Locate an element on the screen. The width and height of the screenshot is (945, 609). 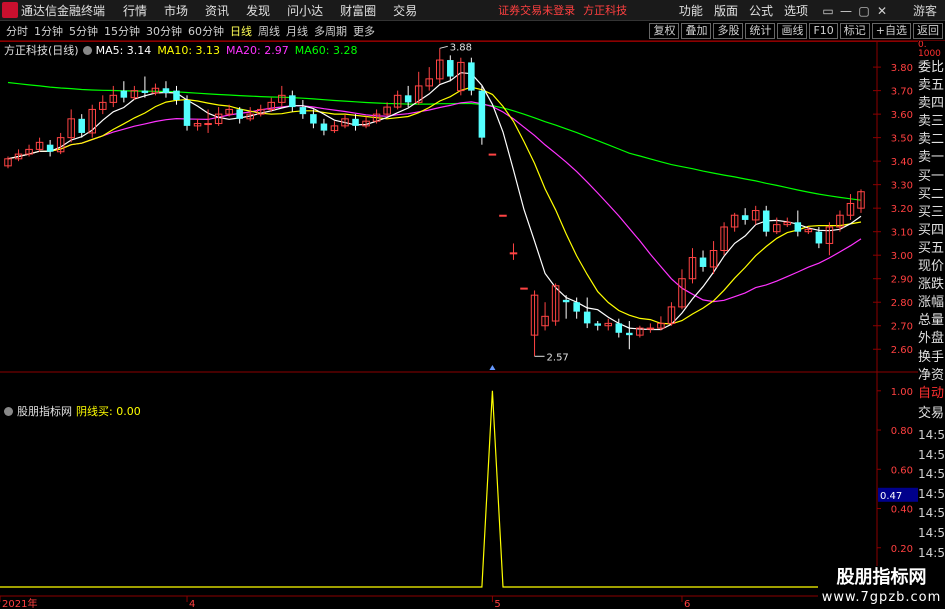
price-tick-label: 2.70 is located at coordinates (902, 327).